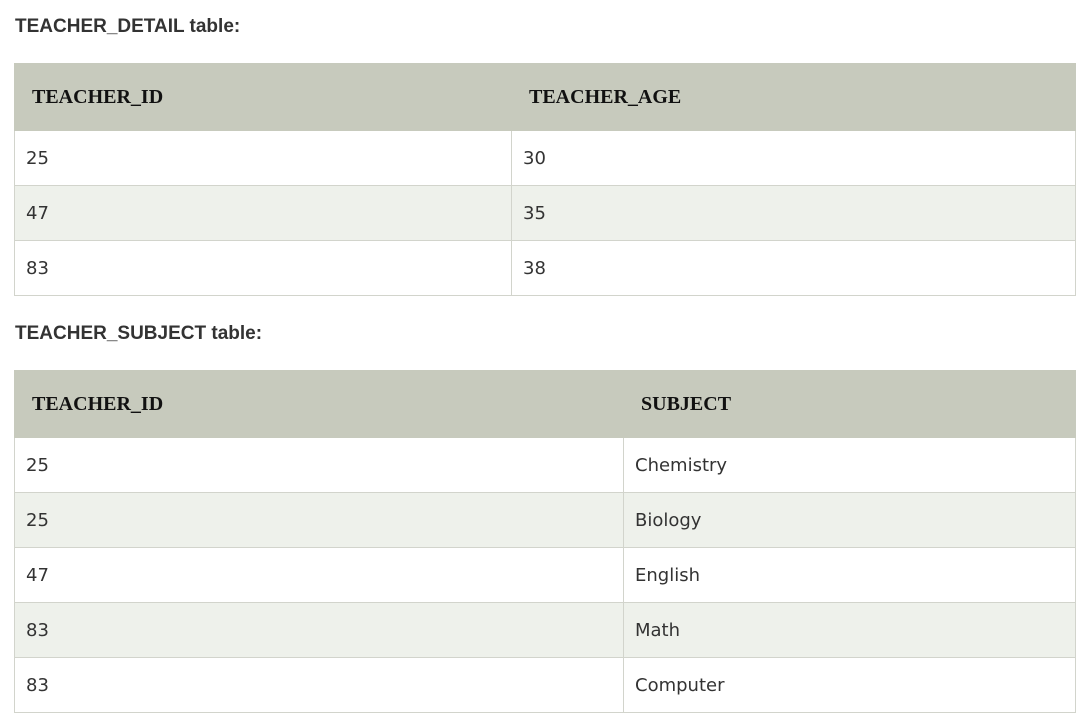 This screenshot has height=717, width=1080. I want to click on teacher-detail-caption: TEACHER_DETAIL table:, so click(128, 26).